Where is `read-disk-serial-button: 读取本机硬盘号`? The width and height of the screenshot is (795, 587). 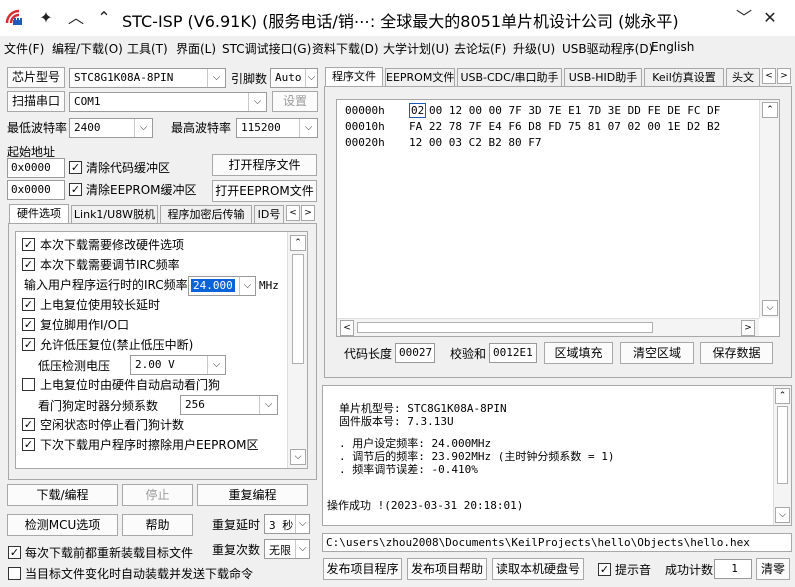
read-disk-serial-button: 读取本机硬盘号 is located at coordinates (538, 569).